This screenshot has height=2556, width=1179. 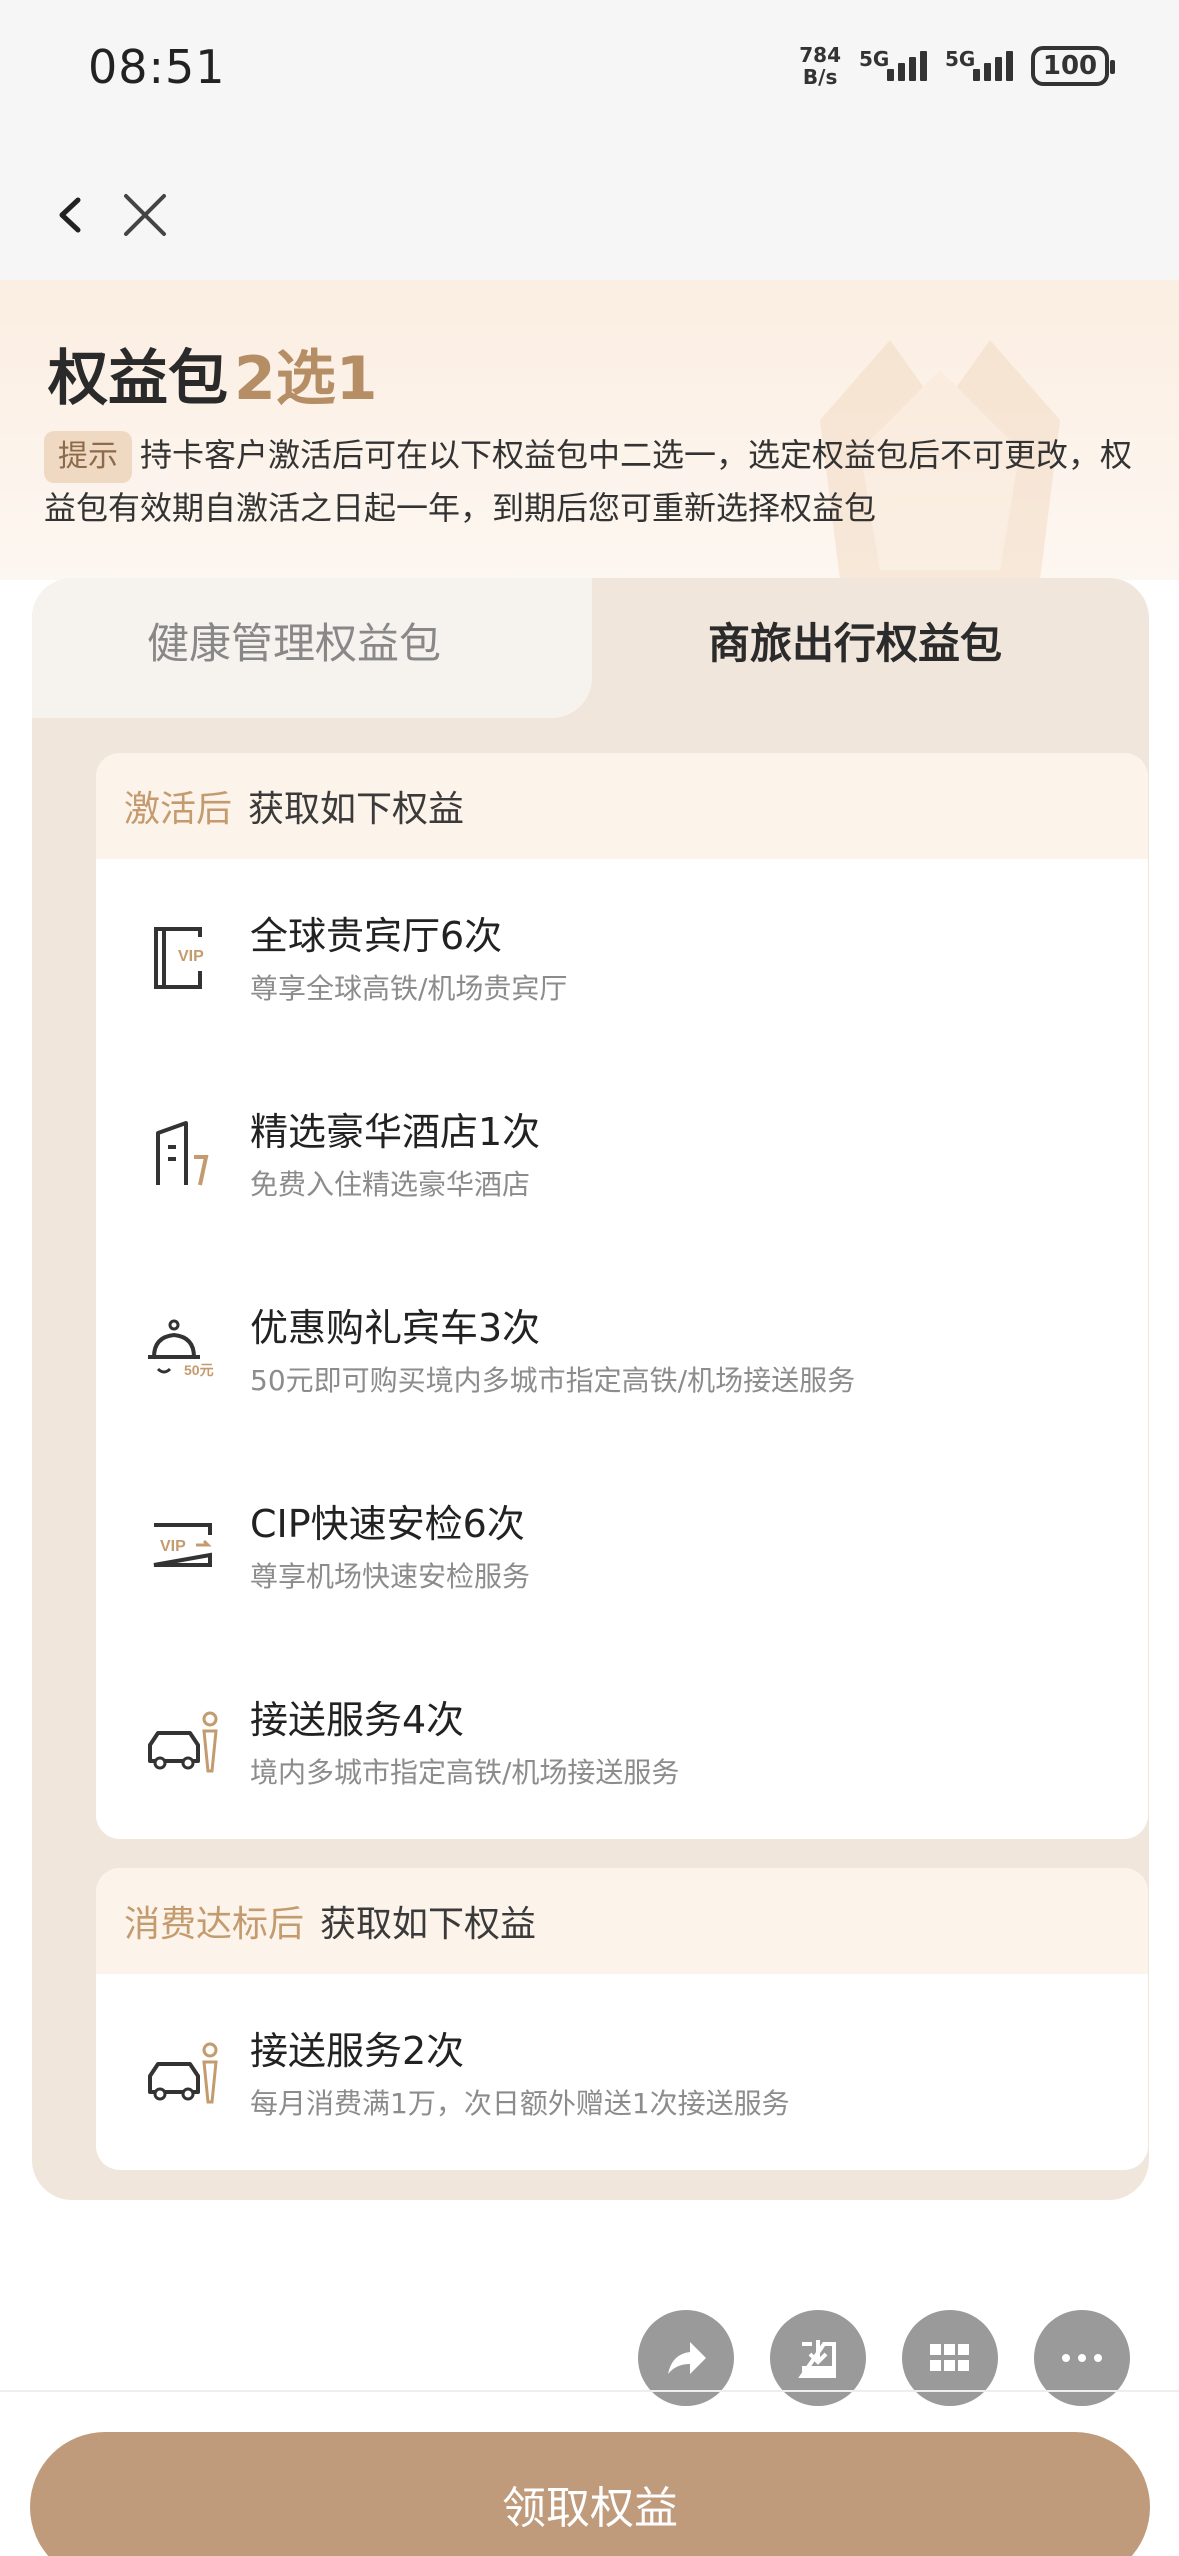 I want to click on close-button, so click(x=145, y=215).